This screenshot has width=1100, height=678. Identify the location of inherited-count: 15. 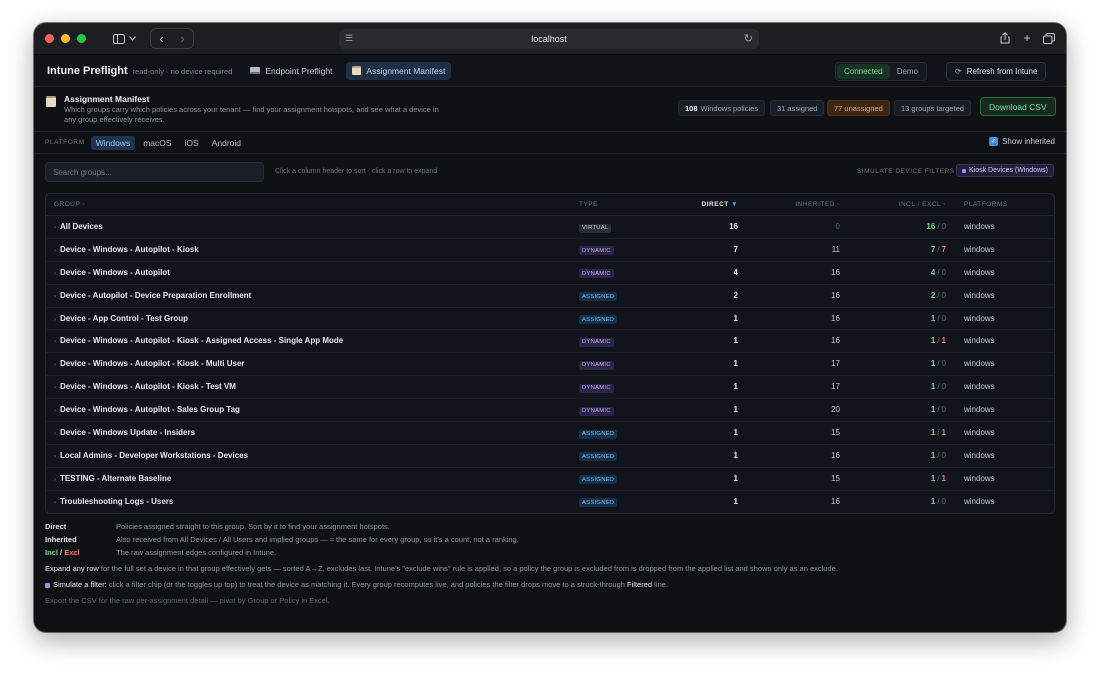
(835, 433).